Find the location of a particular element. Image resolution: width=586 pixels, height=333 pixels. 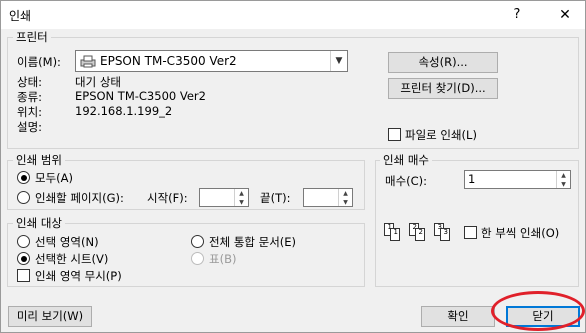

printer-name-select: EPSON TM-C3500 Ver2 ▼ is located at coordinates (211, 61).